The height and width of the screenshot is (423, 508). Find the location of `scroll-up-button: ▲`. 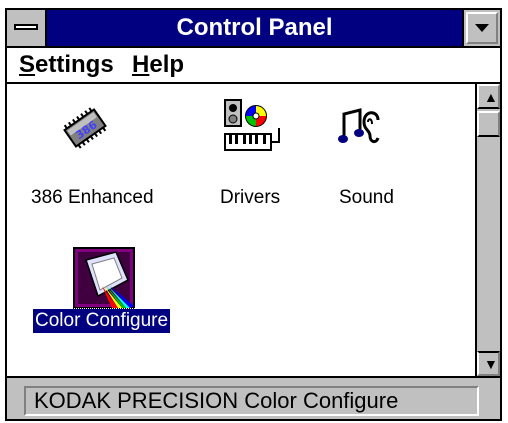

scroll-up-button: ▲ is located at coordinates (488, 96).